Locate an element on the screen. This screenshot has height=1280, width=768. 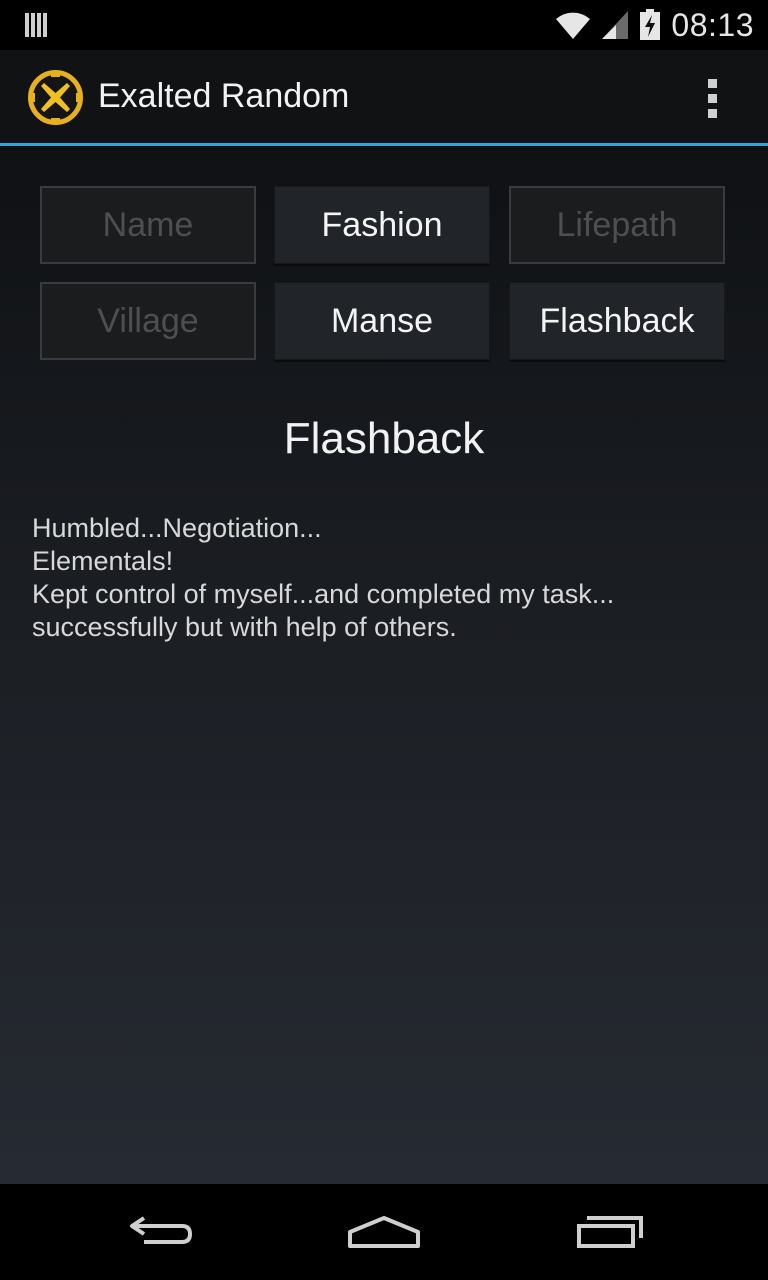
home-button is located at coordinates (384, 1232).